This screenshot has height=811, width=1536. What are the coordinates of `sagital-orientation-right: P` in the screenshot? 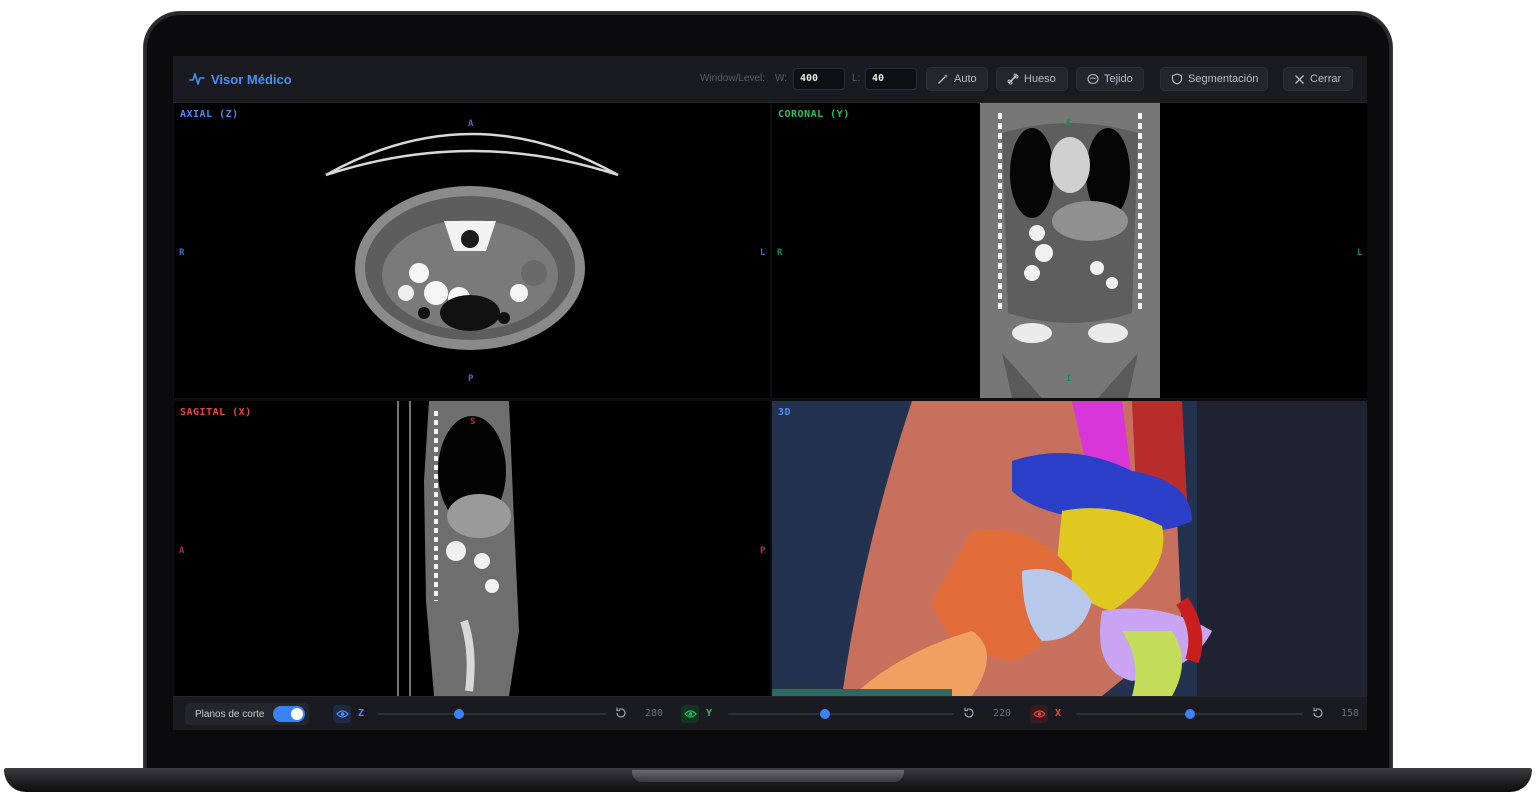 It's located at (763, 551).